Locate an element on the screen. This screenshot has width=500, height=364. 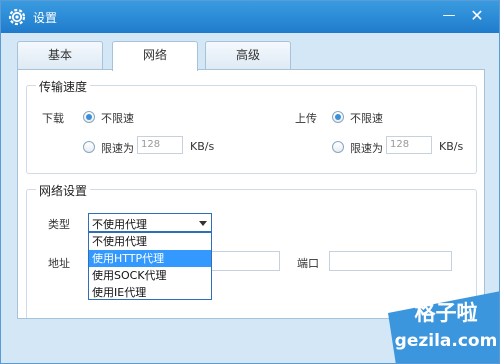
tab-bar: 基本 网络 高级 is located at coordinates (250, 56).